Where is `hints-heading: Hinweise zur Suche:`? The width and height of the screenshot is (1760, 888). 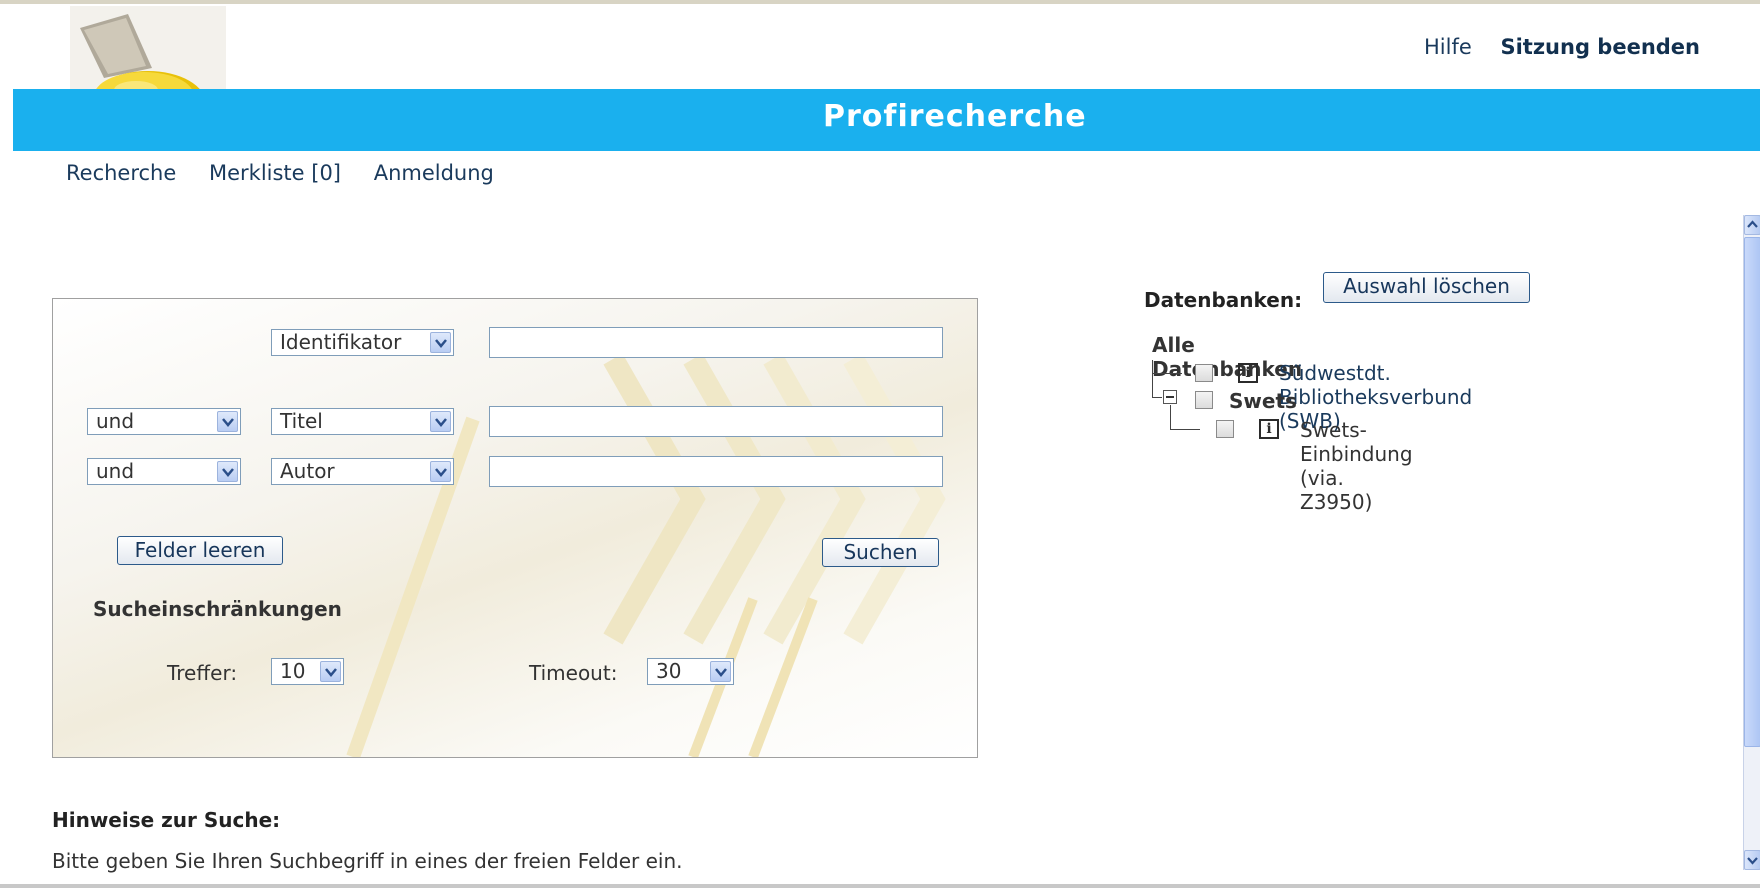 hints-heading: Hinweise zur Suche: is located at coordinates (166, 820).